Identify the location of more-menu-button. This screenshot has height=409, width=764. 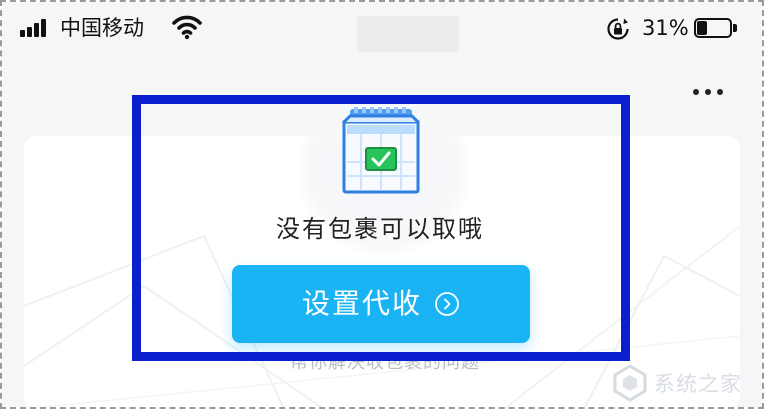
(708, 92).